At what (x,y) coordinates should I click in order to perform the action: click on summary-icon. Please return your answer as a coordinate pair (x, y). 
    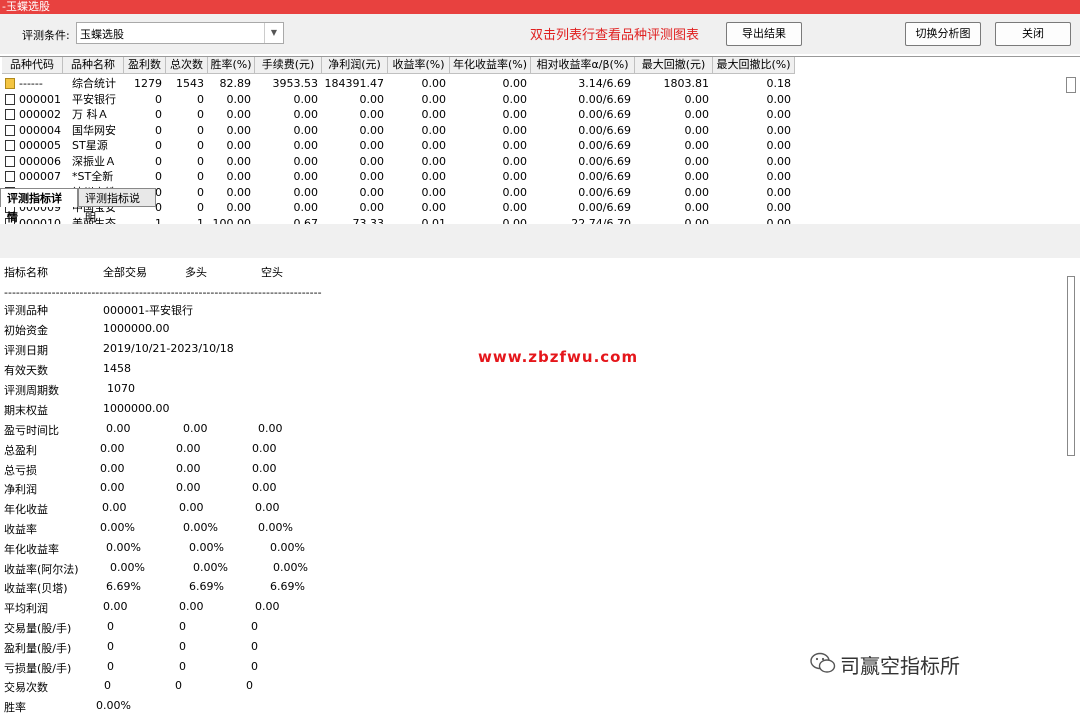
    Looking at the image, I should click on (10, 83).